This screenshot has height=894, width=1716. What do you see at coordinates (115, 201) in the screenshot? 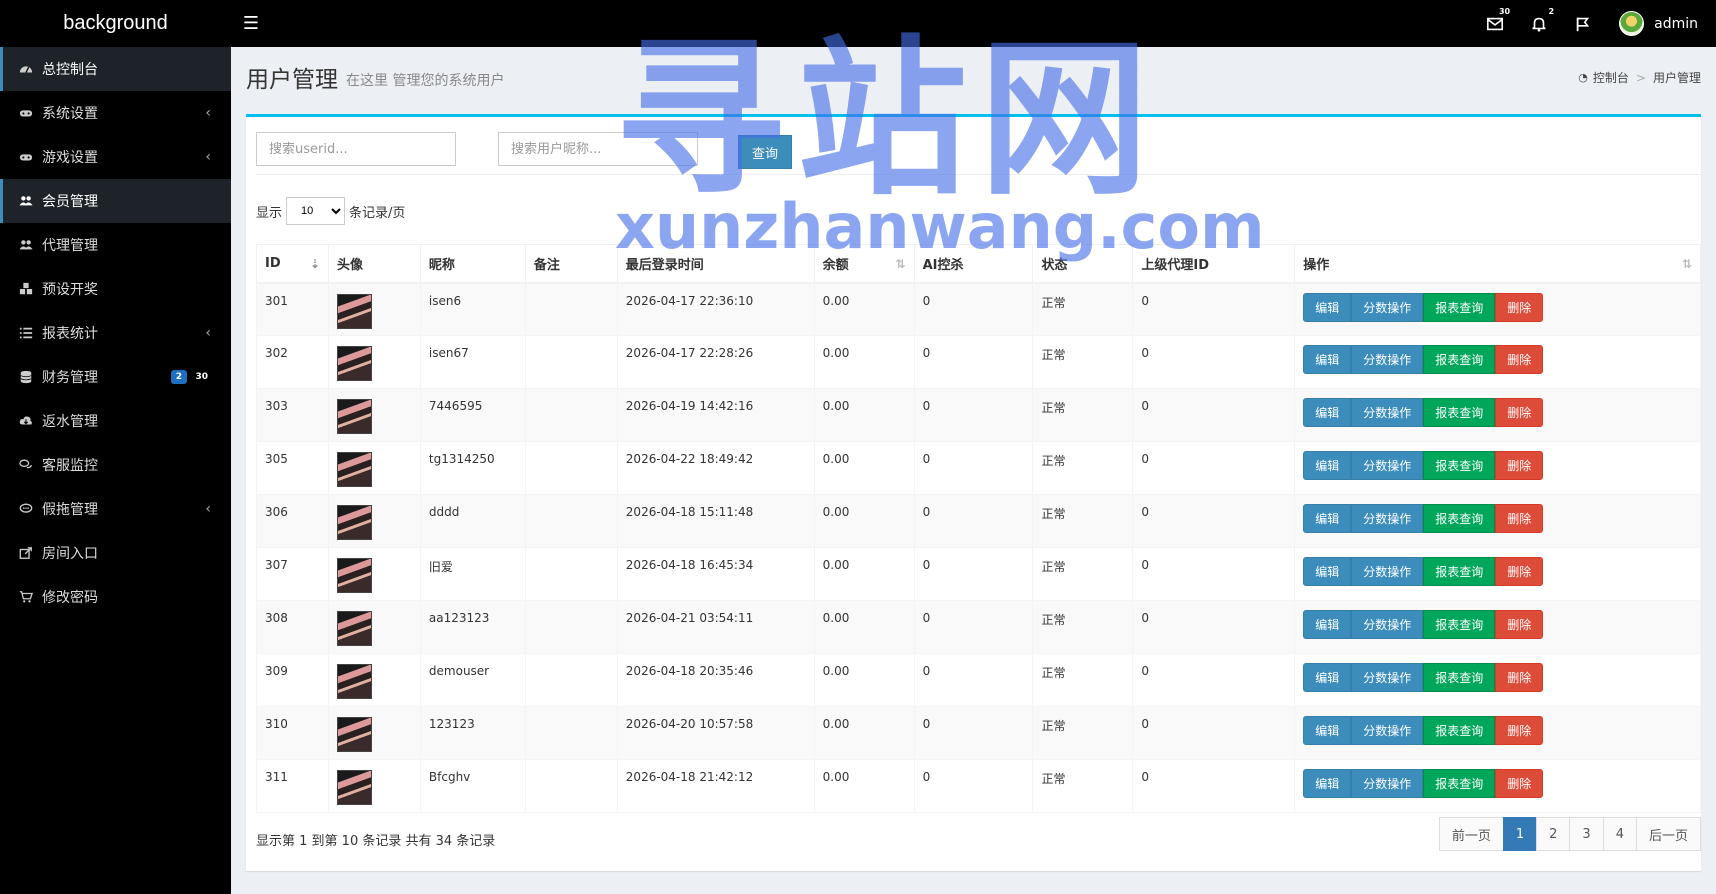
I see `sidebar-item-members: 会员管理` at bounding box center [115, 201].